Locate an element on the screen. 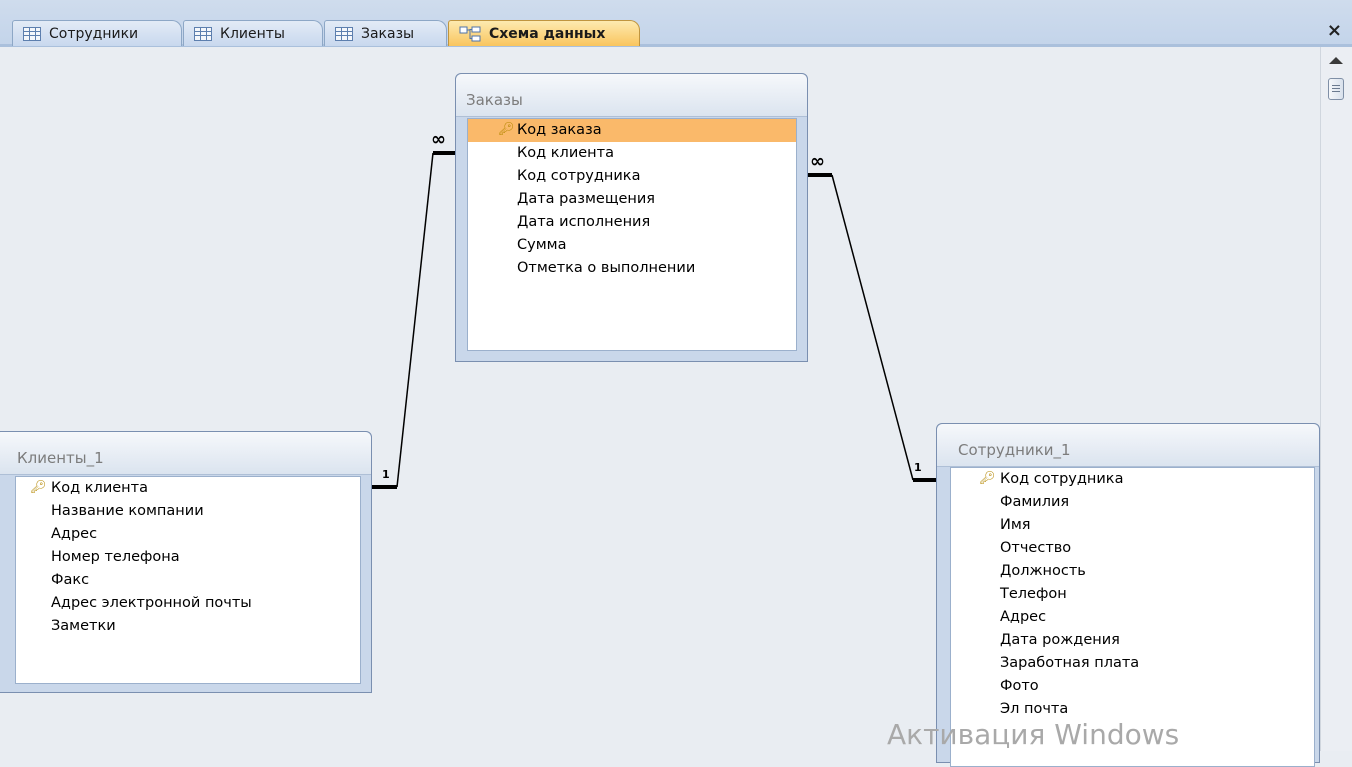  field-item: Заметки is located at coordinates (188, 626).